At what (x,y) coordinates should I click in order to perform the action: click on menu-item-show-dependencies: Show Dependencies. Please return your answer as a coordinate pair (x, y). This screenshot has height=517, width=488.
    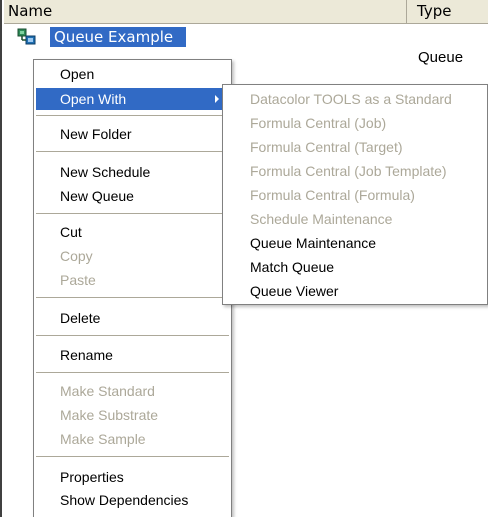
    Looking at the image, I should click on (132, 500).